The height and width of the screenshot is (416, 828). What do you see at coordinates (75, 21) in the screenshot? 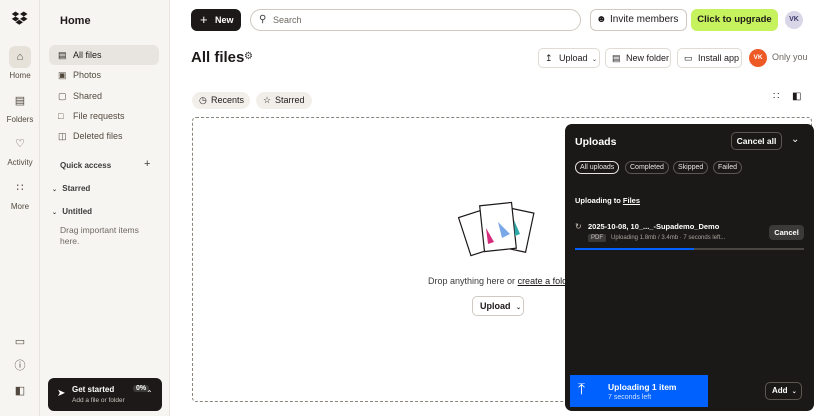
I see `sidebar-title: Home` at bounding box center [75, 21].